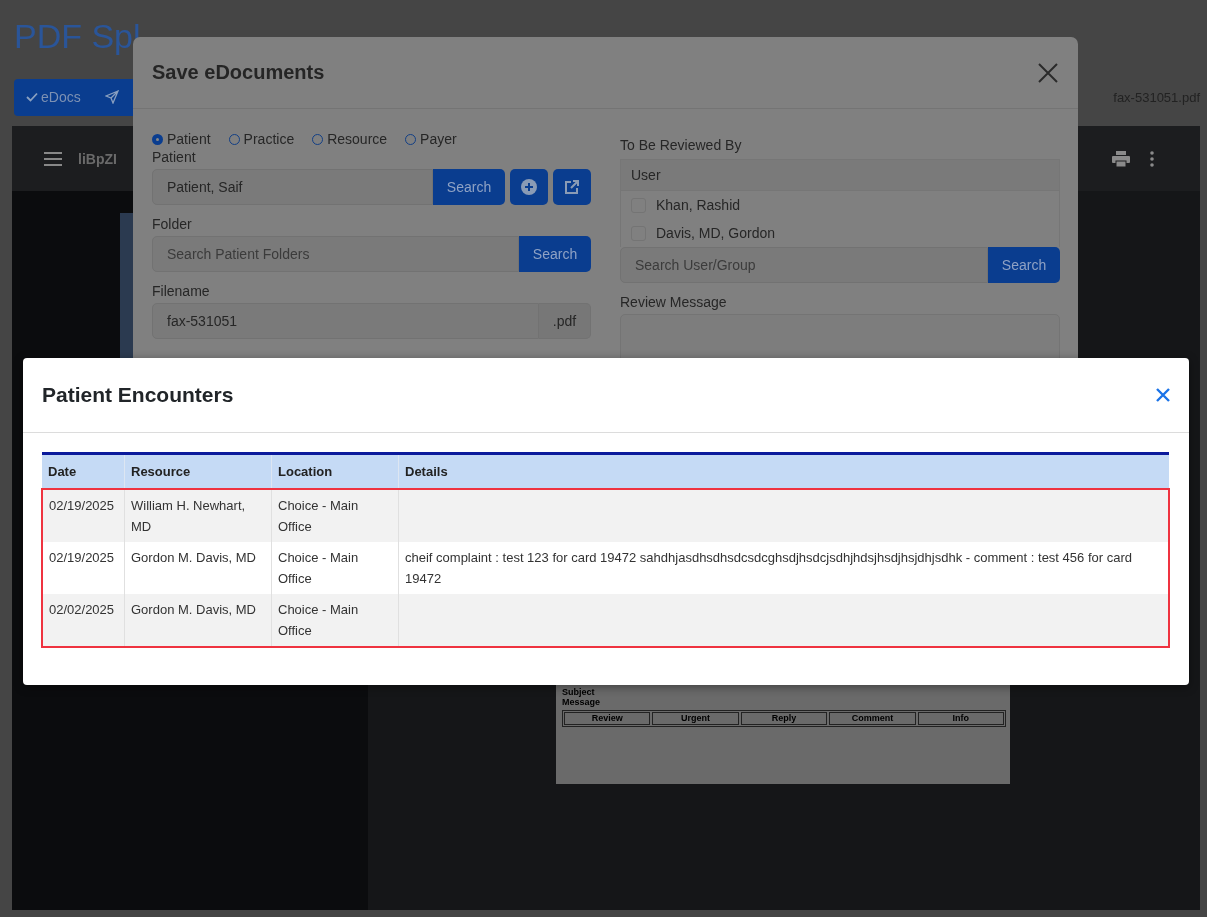  Describe the element at coordinates (1152, 158) in the screenshot. I see `kebab-icon` at that location.